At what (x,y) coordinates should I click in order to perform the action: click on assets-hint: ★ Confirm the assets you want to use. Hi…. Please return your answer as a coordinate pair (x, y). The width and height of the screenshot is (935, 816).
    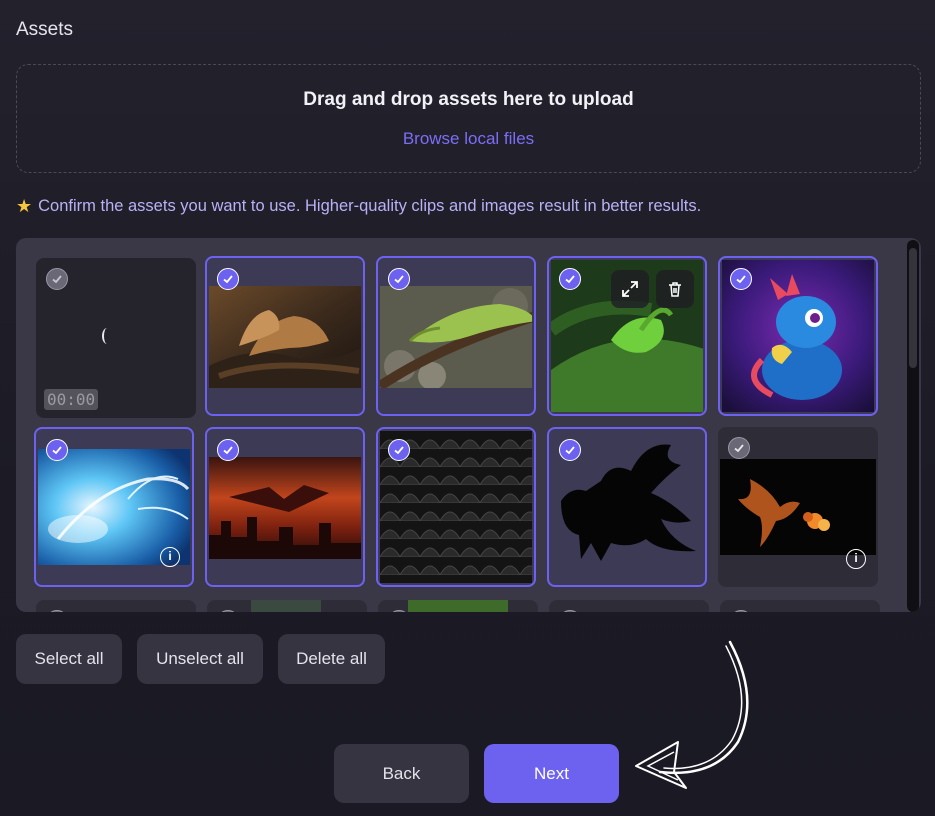
    Looking at the image, I should click on (358, 206).